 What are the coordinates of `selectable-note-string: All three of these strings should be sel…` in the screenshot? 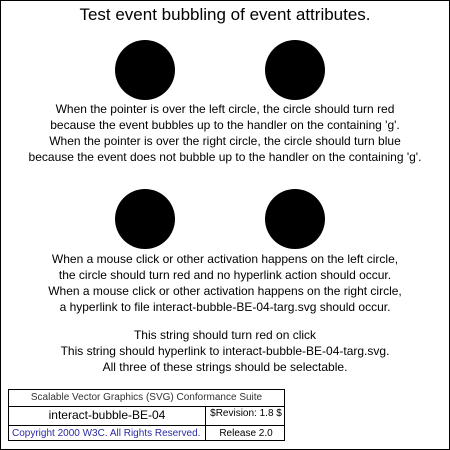 It's located at (225, 367).